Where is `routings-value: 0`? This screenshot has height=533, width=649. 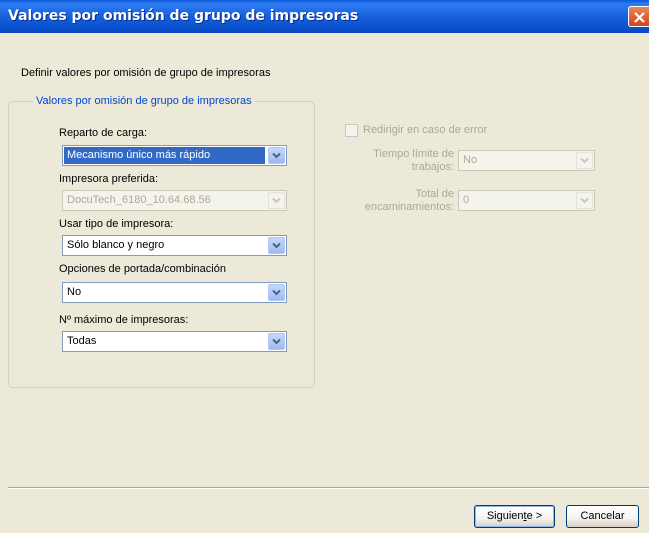 routings-value: 0 is located at coordinates (466, 200).